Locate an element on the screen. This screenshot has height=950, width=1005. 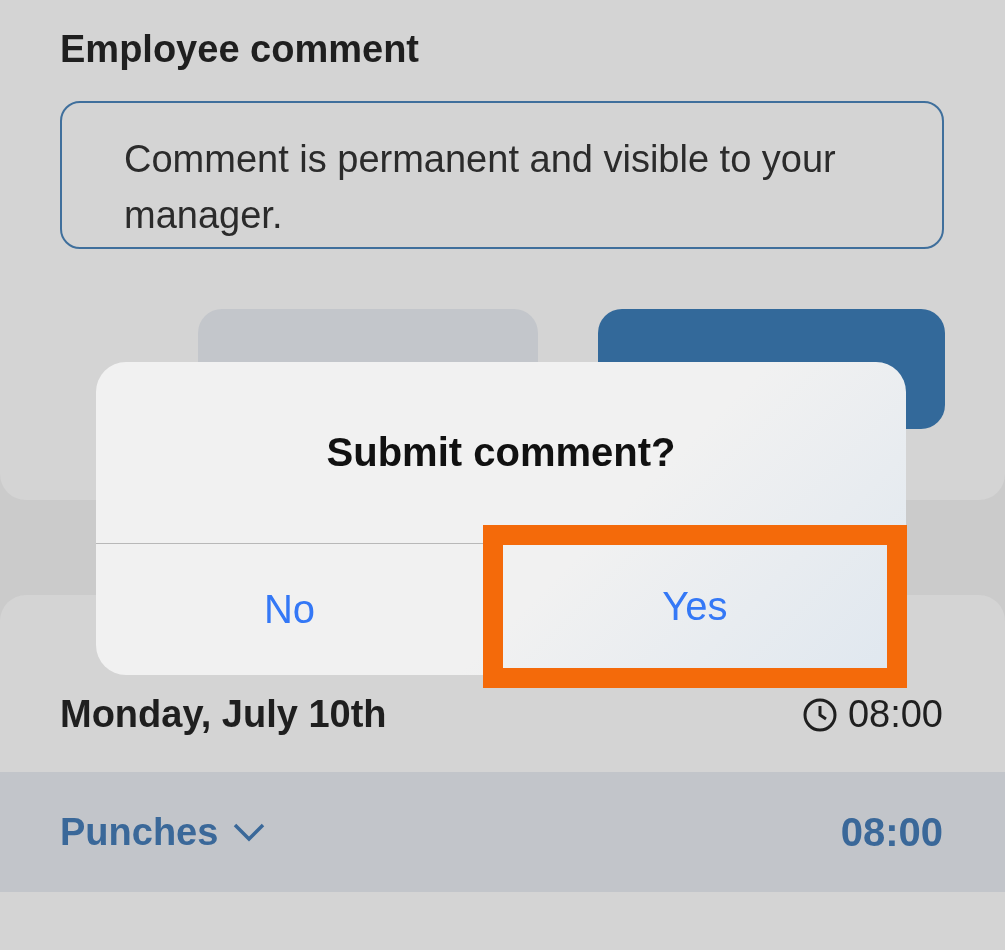
chevron-icon is located at coordinates (249, 832).